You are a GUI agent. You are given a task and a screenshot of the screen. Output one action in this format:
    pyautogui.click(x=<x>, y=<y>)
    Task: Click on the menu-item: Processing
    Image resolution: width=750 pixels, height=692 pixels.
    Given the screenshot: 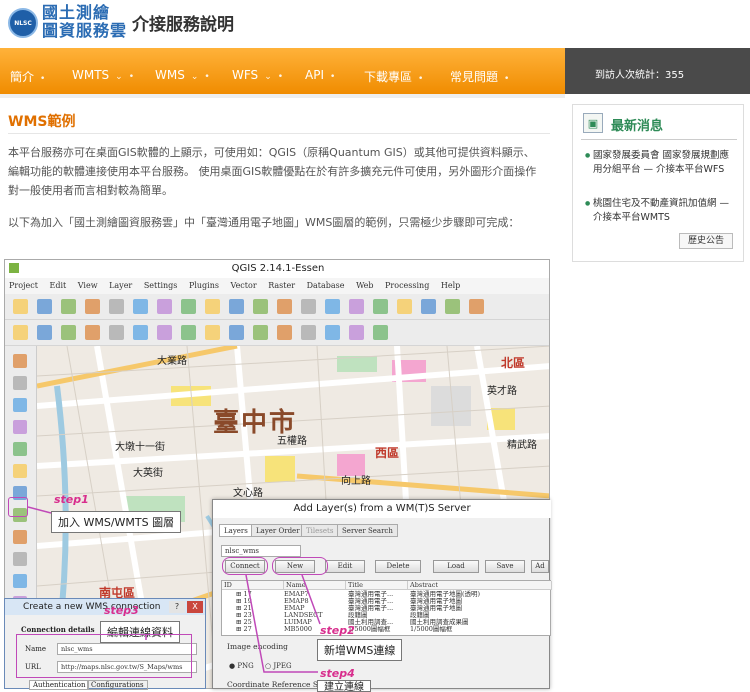 What is the action you would take?
    pyautogui.click(x=407, y=285)
    